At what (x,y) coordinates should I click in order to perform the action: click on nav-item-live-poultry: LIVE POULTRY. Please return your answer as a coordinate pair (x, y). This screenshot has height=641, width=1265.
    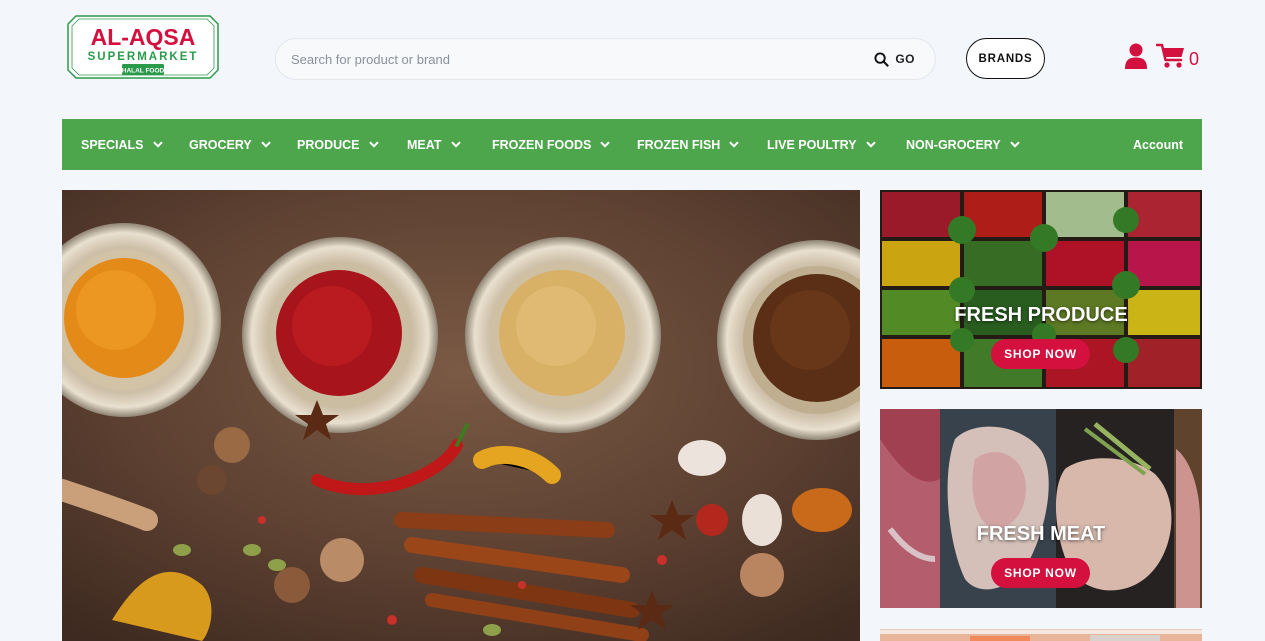
    Looking at the image, I should click on (821, 144).